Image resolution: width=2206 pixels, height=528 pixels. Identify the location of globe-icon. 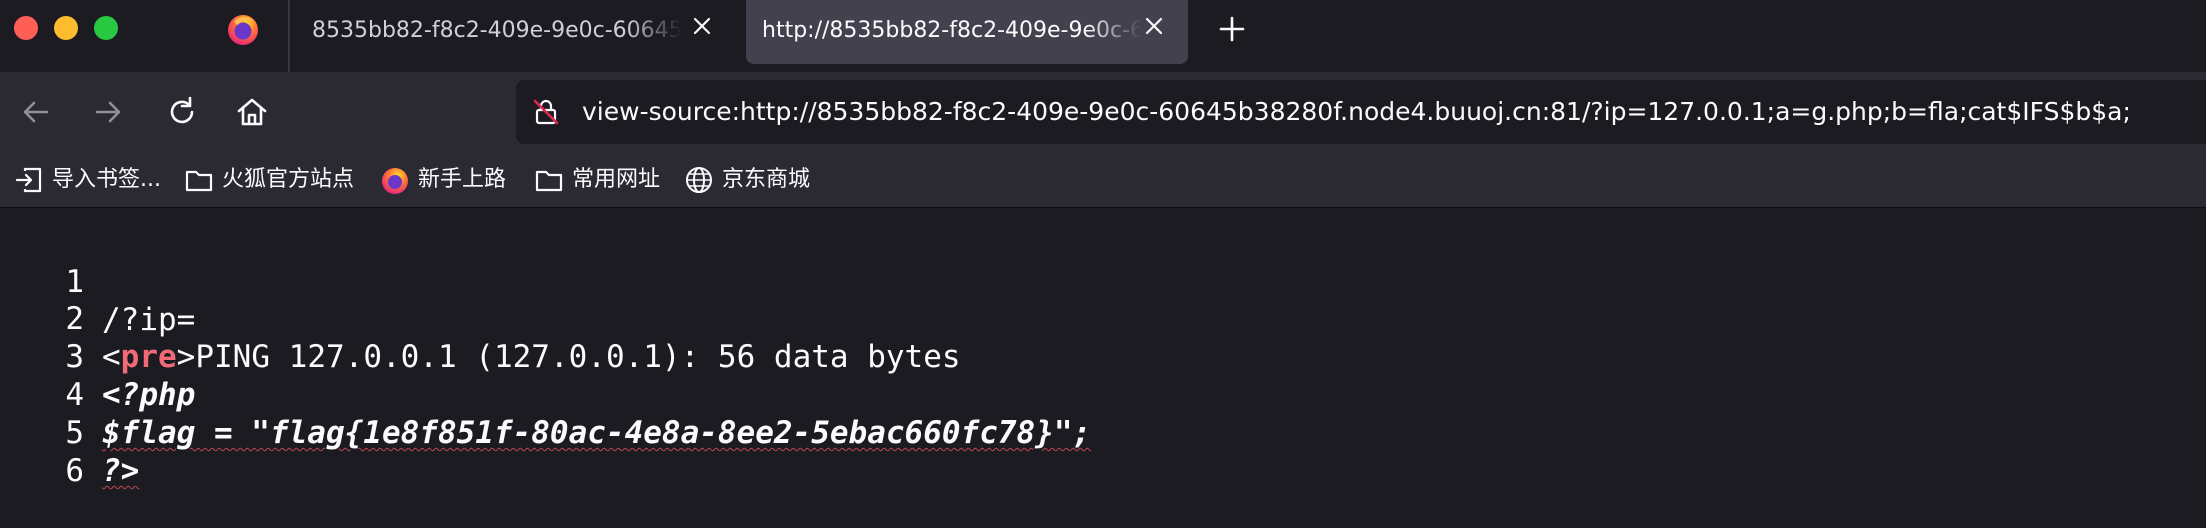
(699, 180).